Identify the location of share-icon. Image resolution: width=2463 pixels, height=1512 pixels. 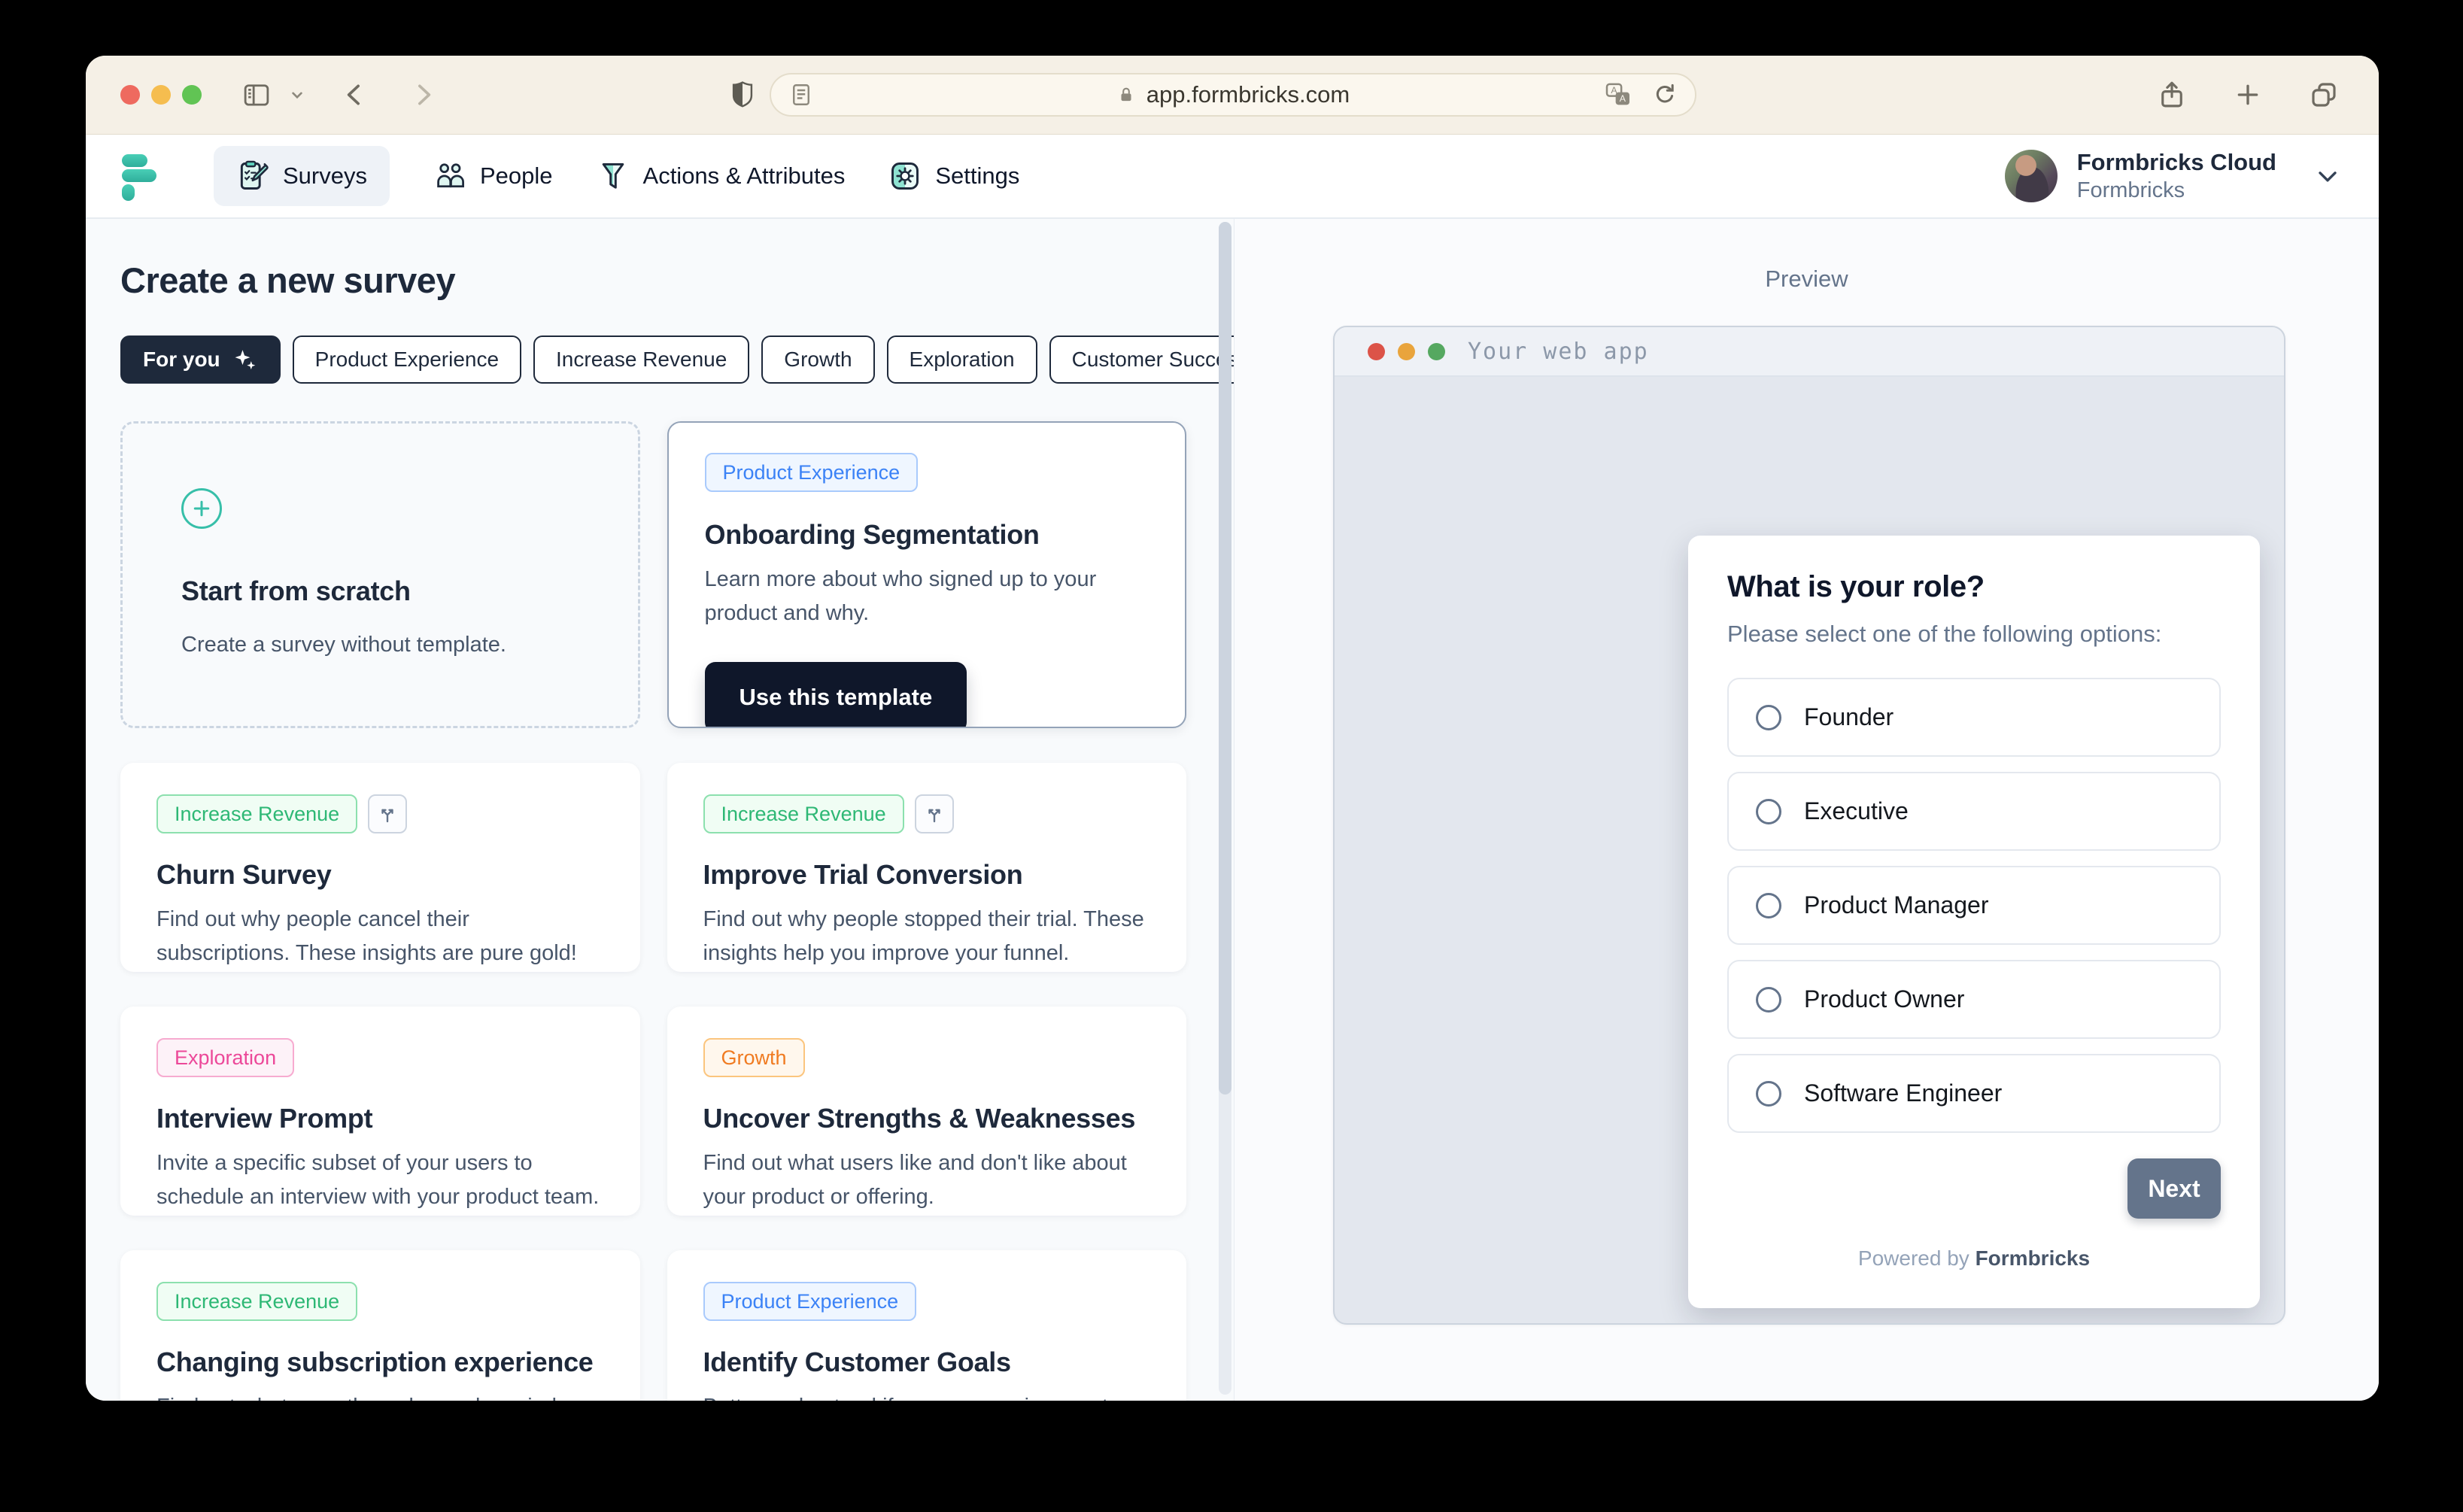
(2172, 95).